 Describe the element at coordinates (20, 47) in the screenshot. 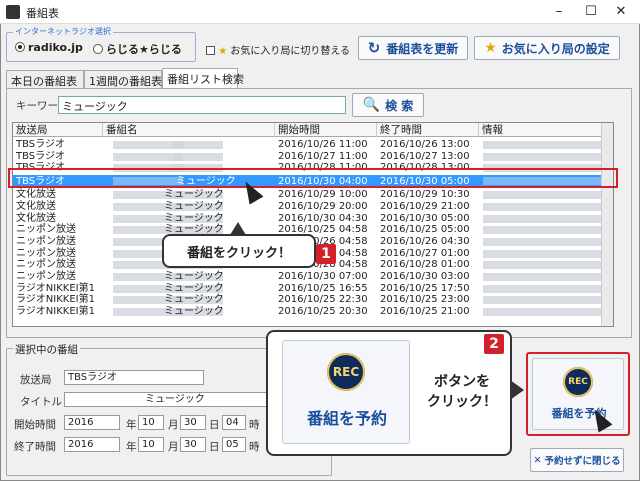

I see `radio-dot-icon` at that location.